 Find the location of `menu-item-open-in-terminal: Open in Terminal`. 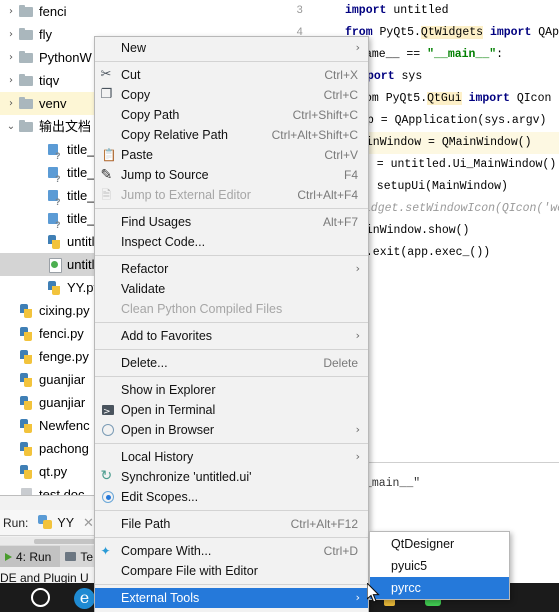

menu-item-open-in-terminal: Open in Terminal is located at coordinates (231, 411).